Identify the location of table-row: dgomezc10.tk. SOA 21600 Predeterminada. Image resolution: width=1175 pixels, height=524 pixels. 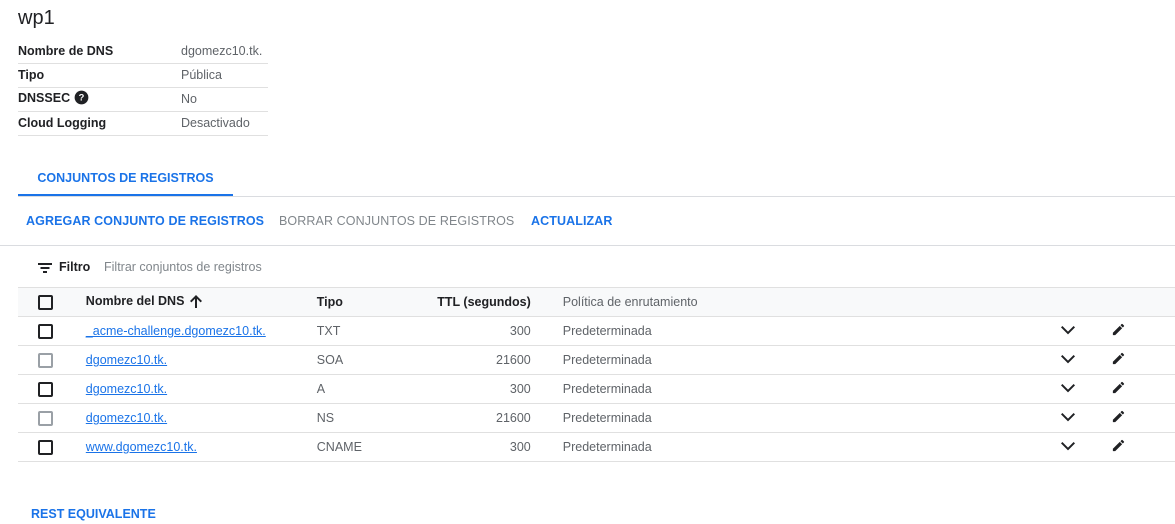
(596, 360).